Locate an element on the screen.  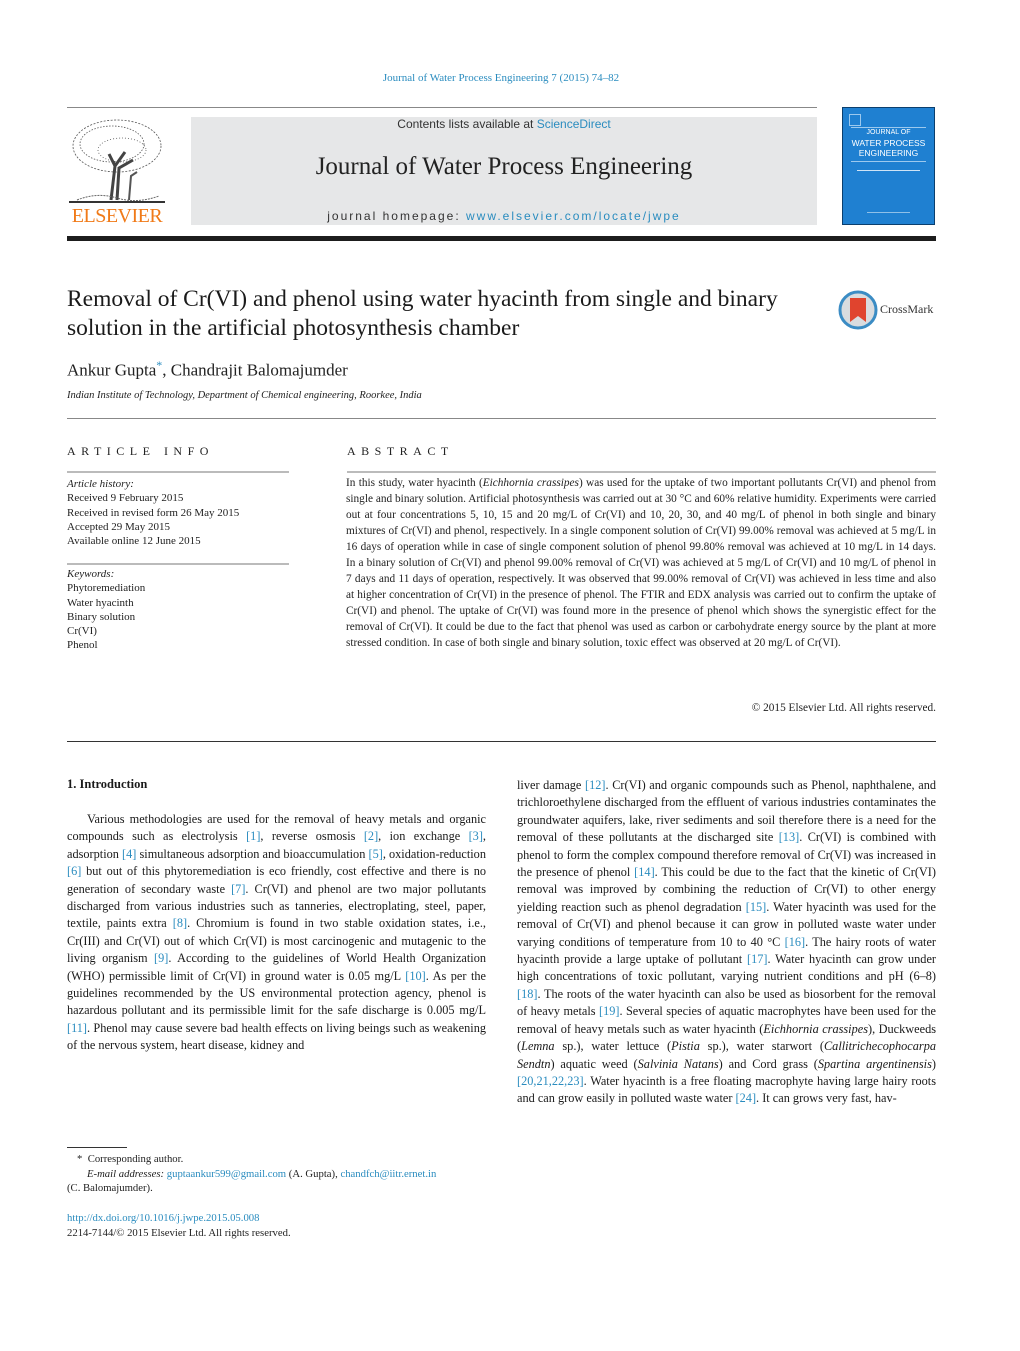
journal-cover-thumbnail: JOURNAL OF WATER PROCESS ENGINEERING is located at coordinates (888, 166).